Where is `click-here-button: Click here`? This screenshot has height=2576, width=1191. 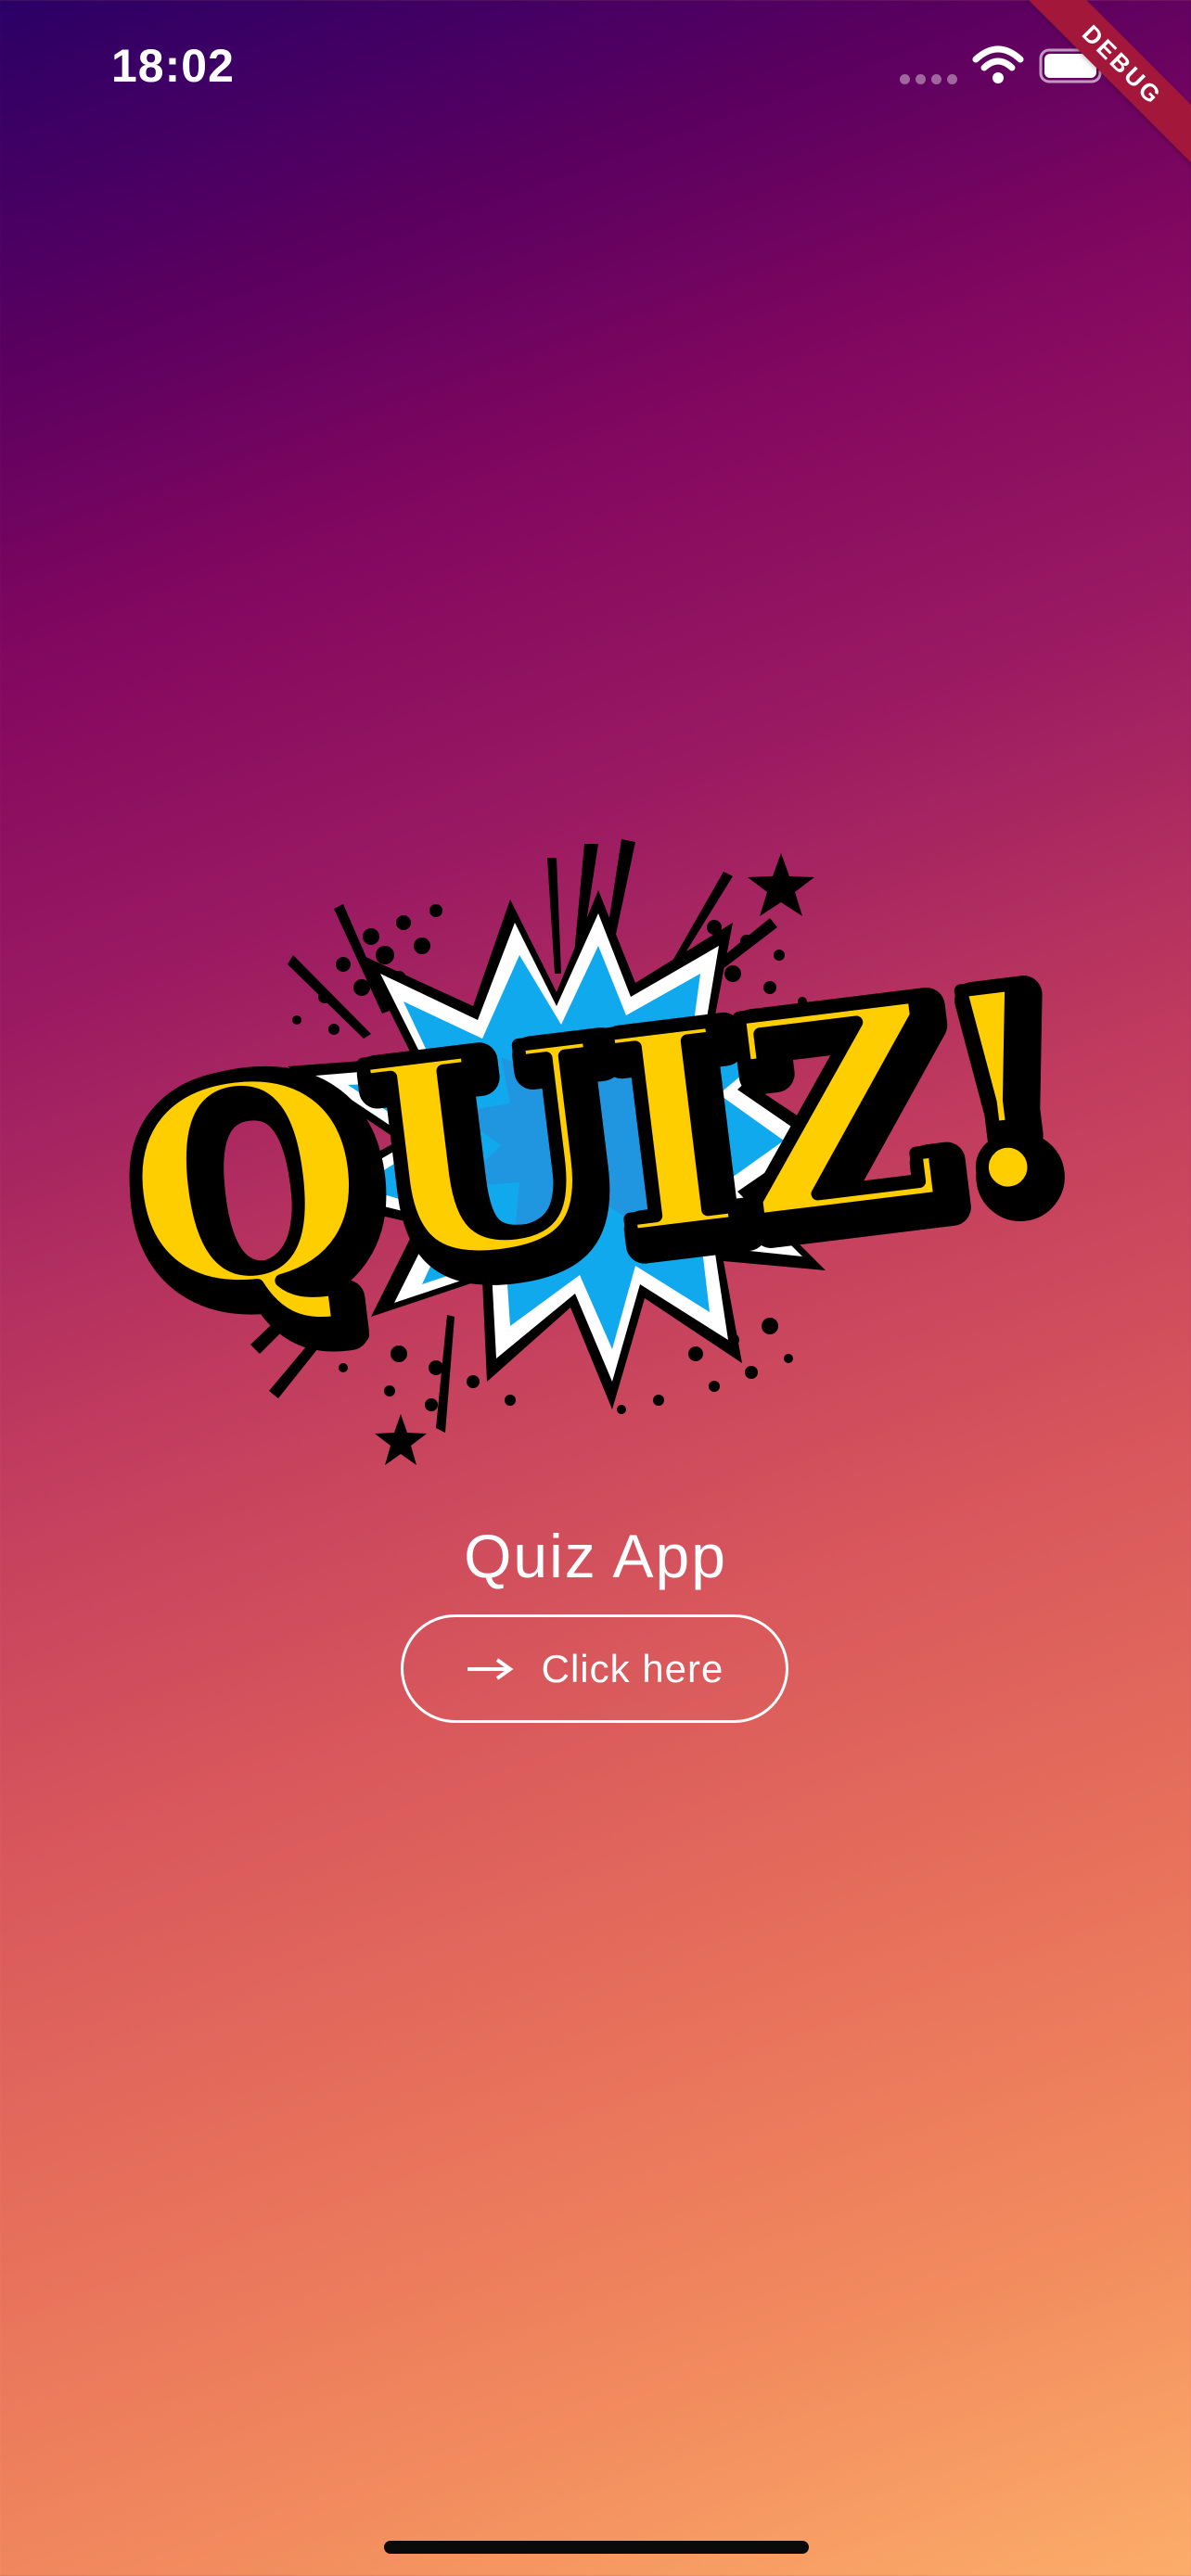 click-here-button: Click here is located at coordinates (594, 1668).